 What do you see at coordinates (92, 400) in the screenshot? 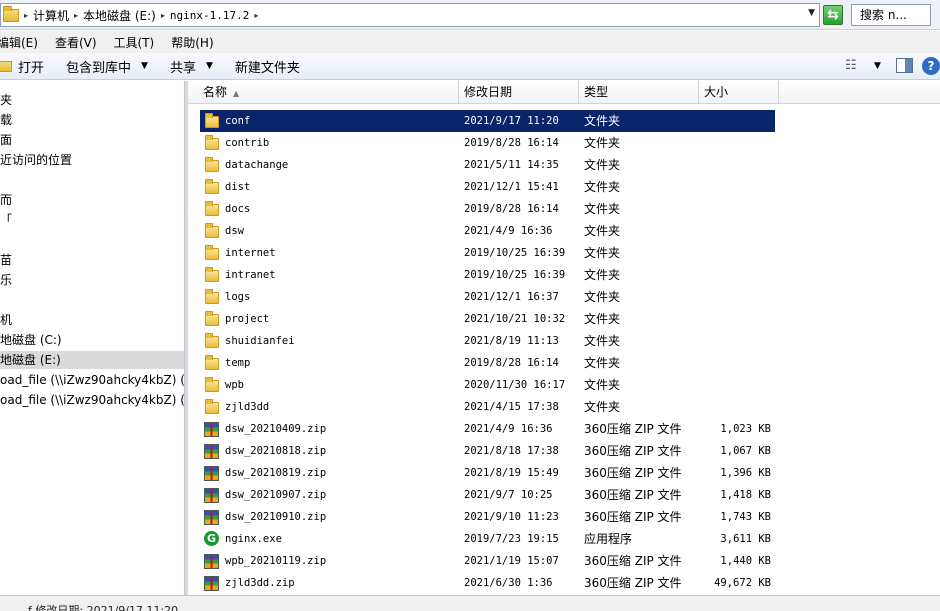
I see `nav-item: oad_file (\\iZwz90ahcky4kbZ) (Z` at bounding box center [92, 400].